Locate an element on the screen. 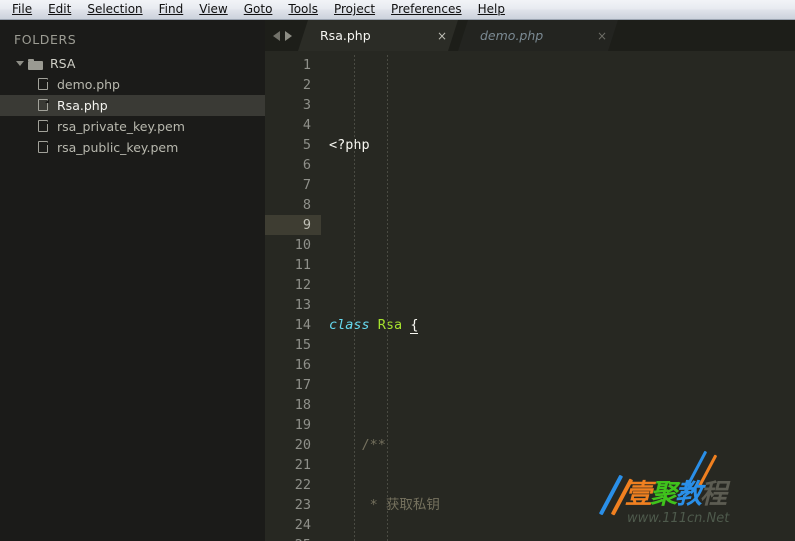 Image resolution: width=795 pixels, height=541 pixels. sidebar-file-rsa-public-key-pem: rsa_public_key.pem is located at coordinates (132, 147).